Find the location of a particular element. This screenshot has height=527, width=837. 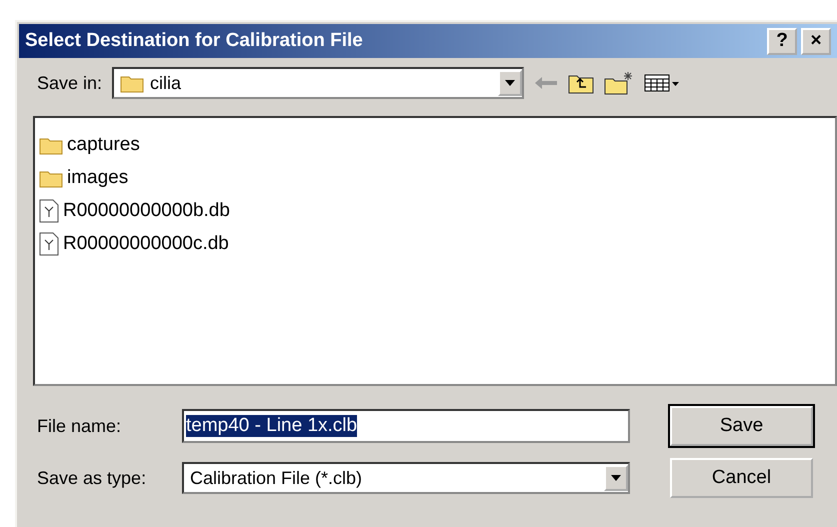

help-button: ? is located at coordinates (782, 41).